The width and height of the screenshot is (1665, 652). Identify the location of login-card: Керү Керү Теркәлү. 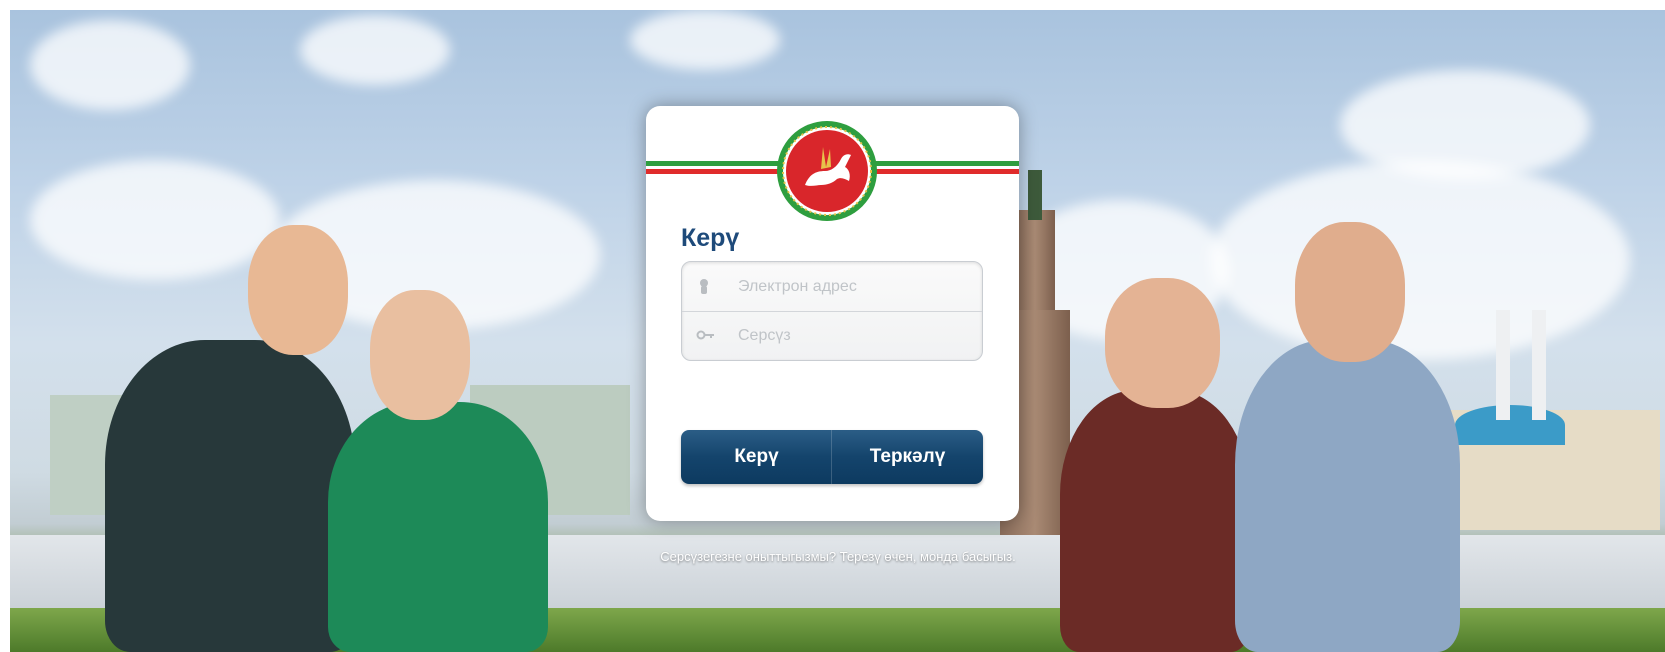
(832, 313).